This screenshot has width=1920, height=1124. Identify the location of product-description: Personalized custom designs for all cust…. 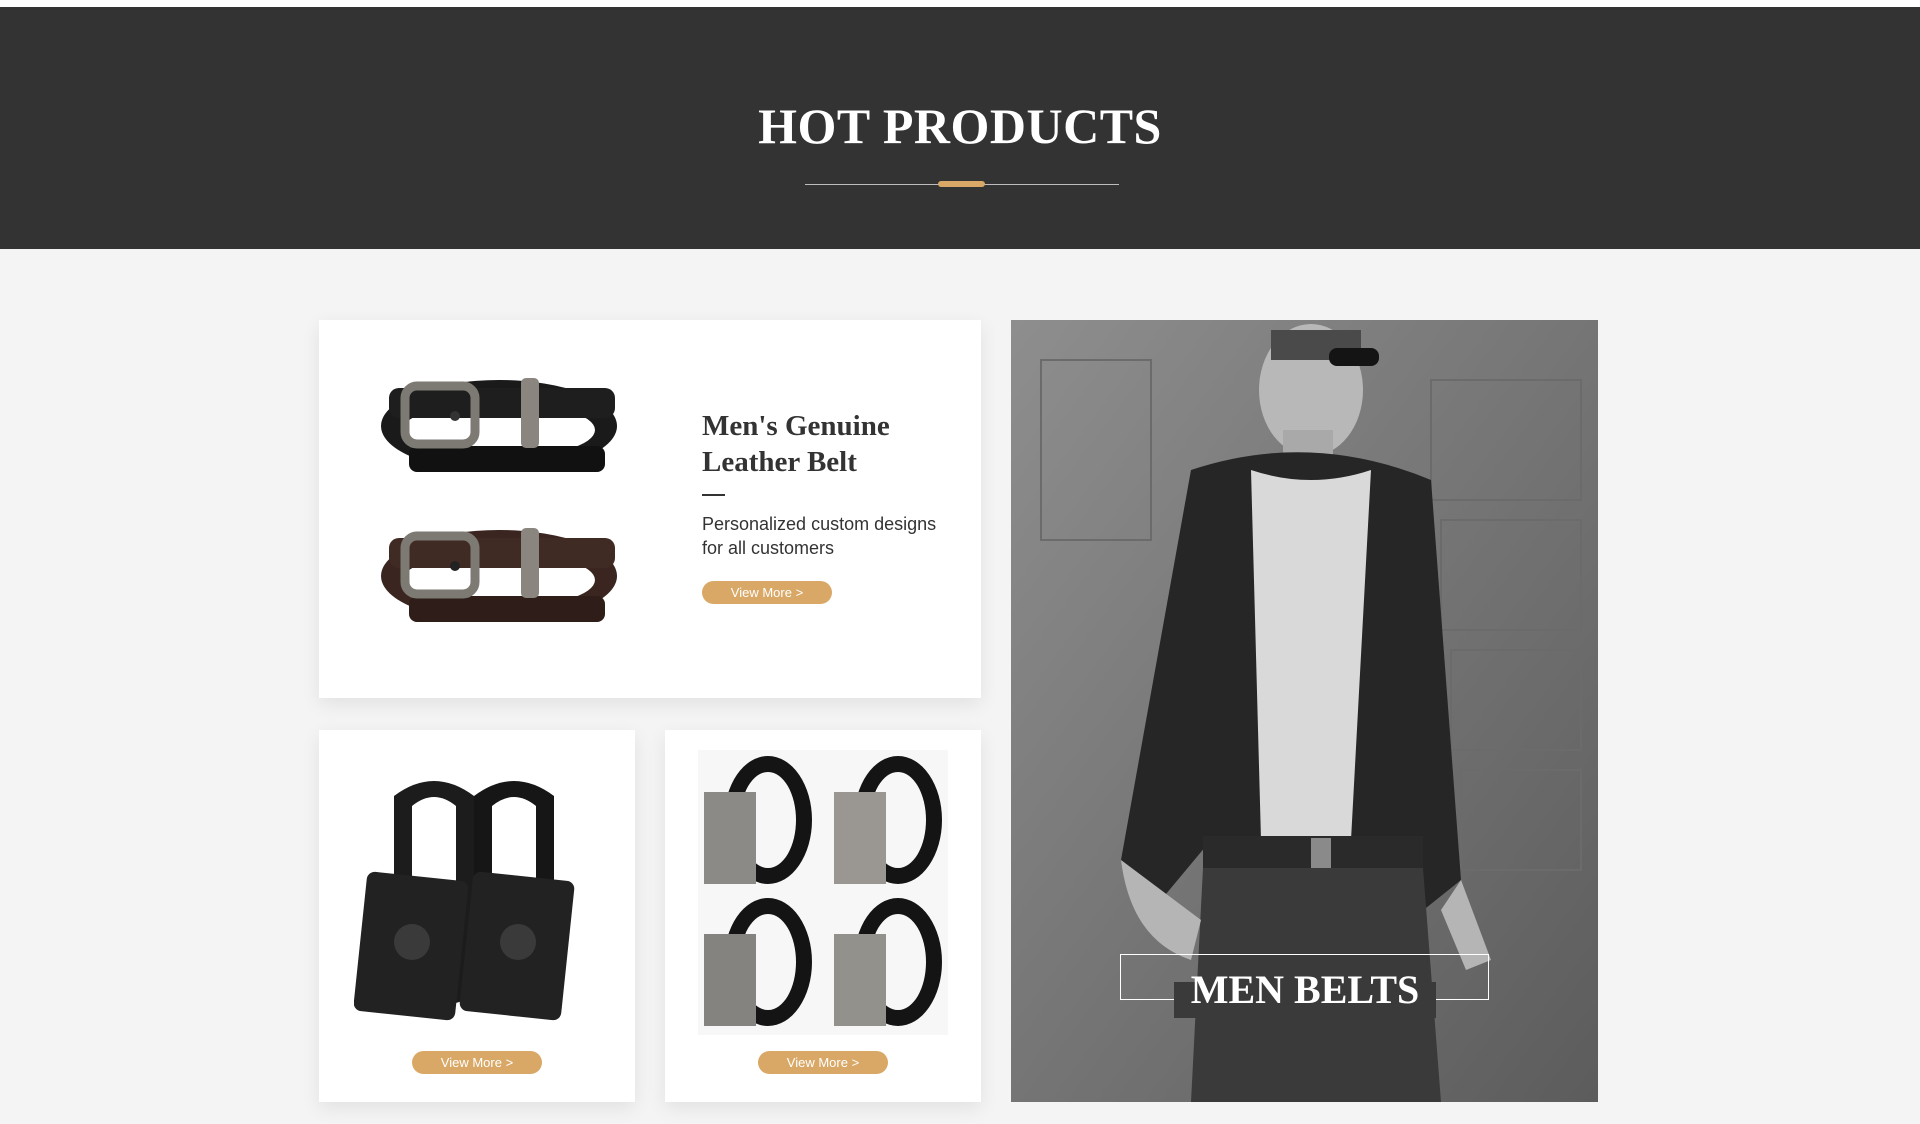
(819, 536).